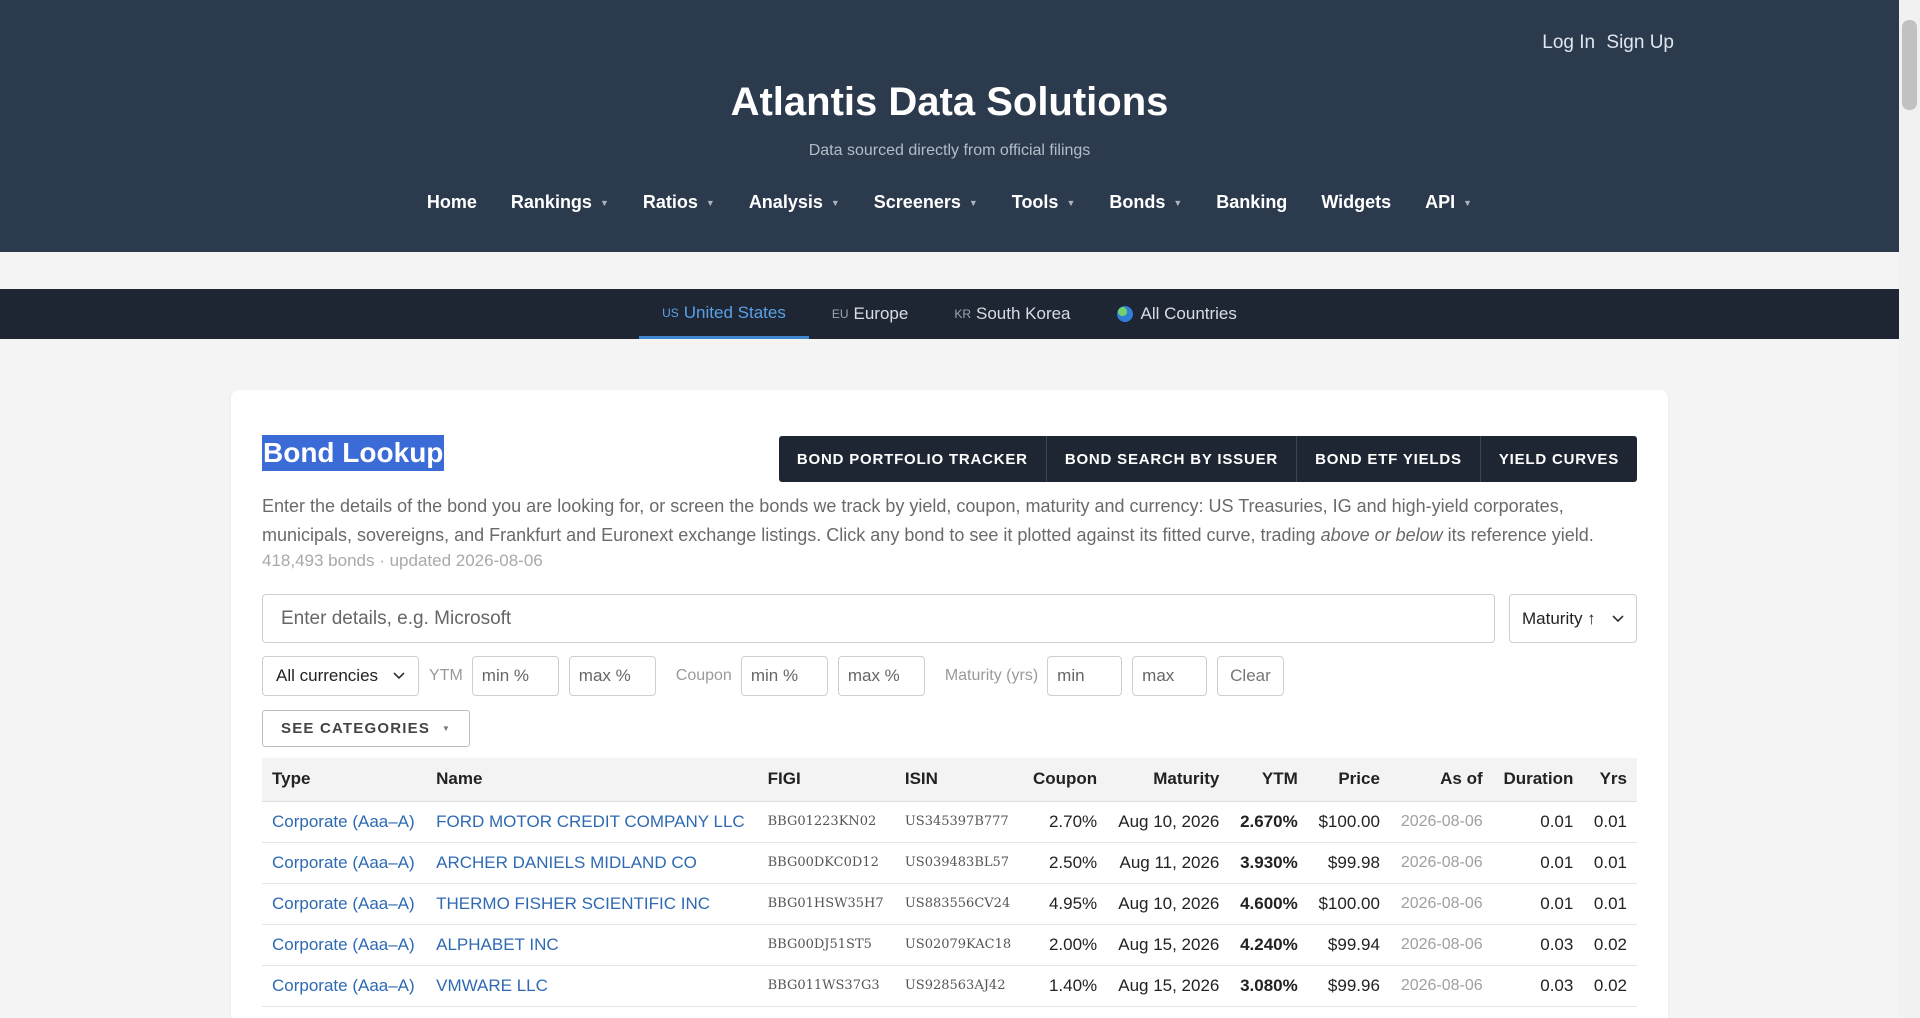 This screenshot has height=1018, width=1920. I want to click on see-categories-button: SEE CATEGORIES ▼, so click(366, 728).